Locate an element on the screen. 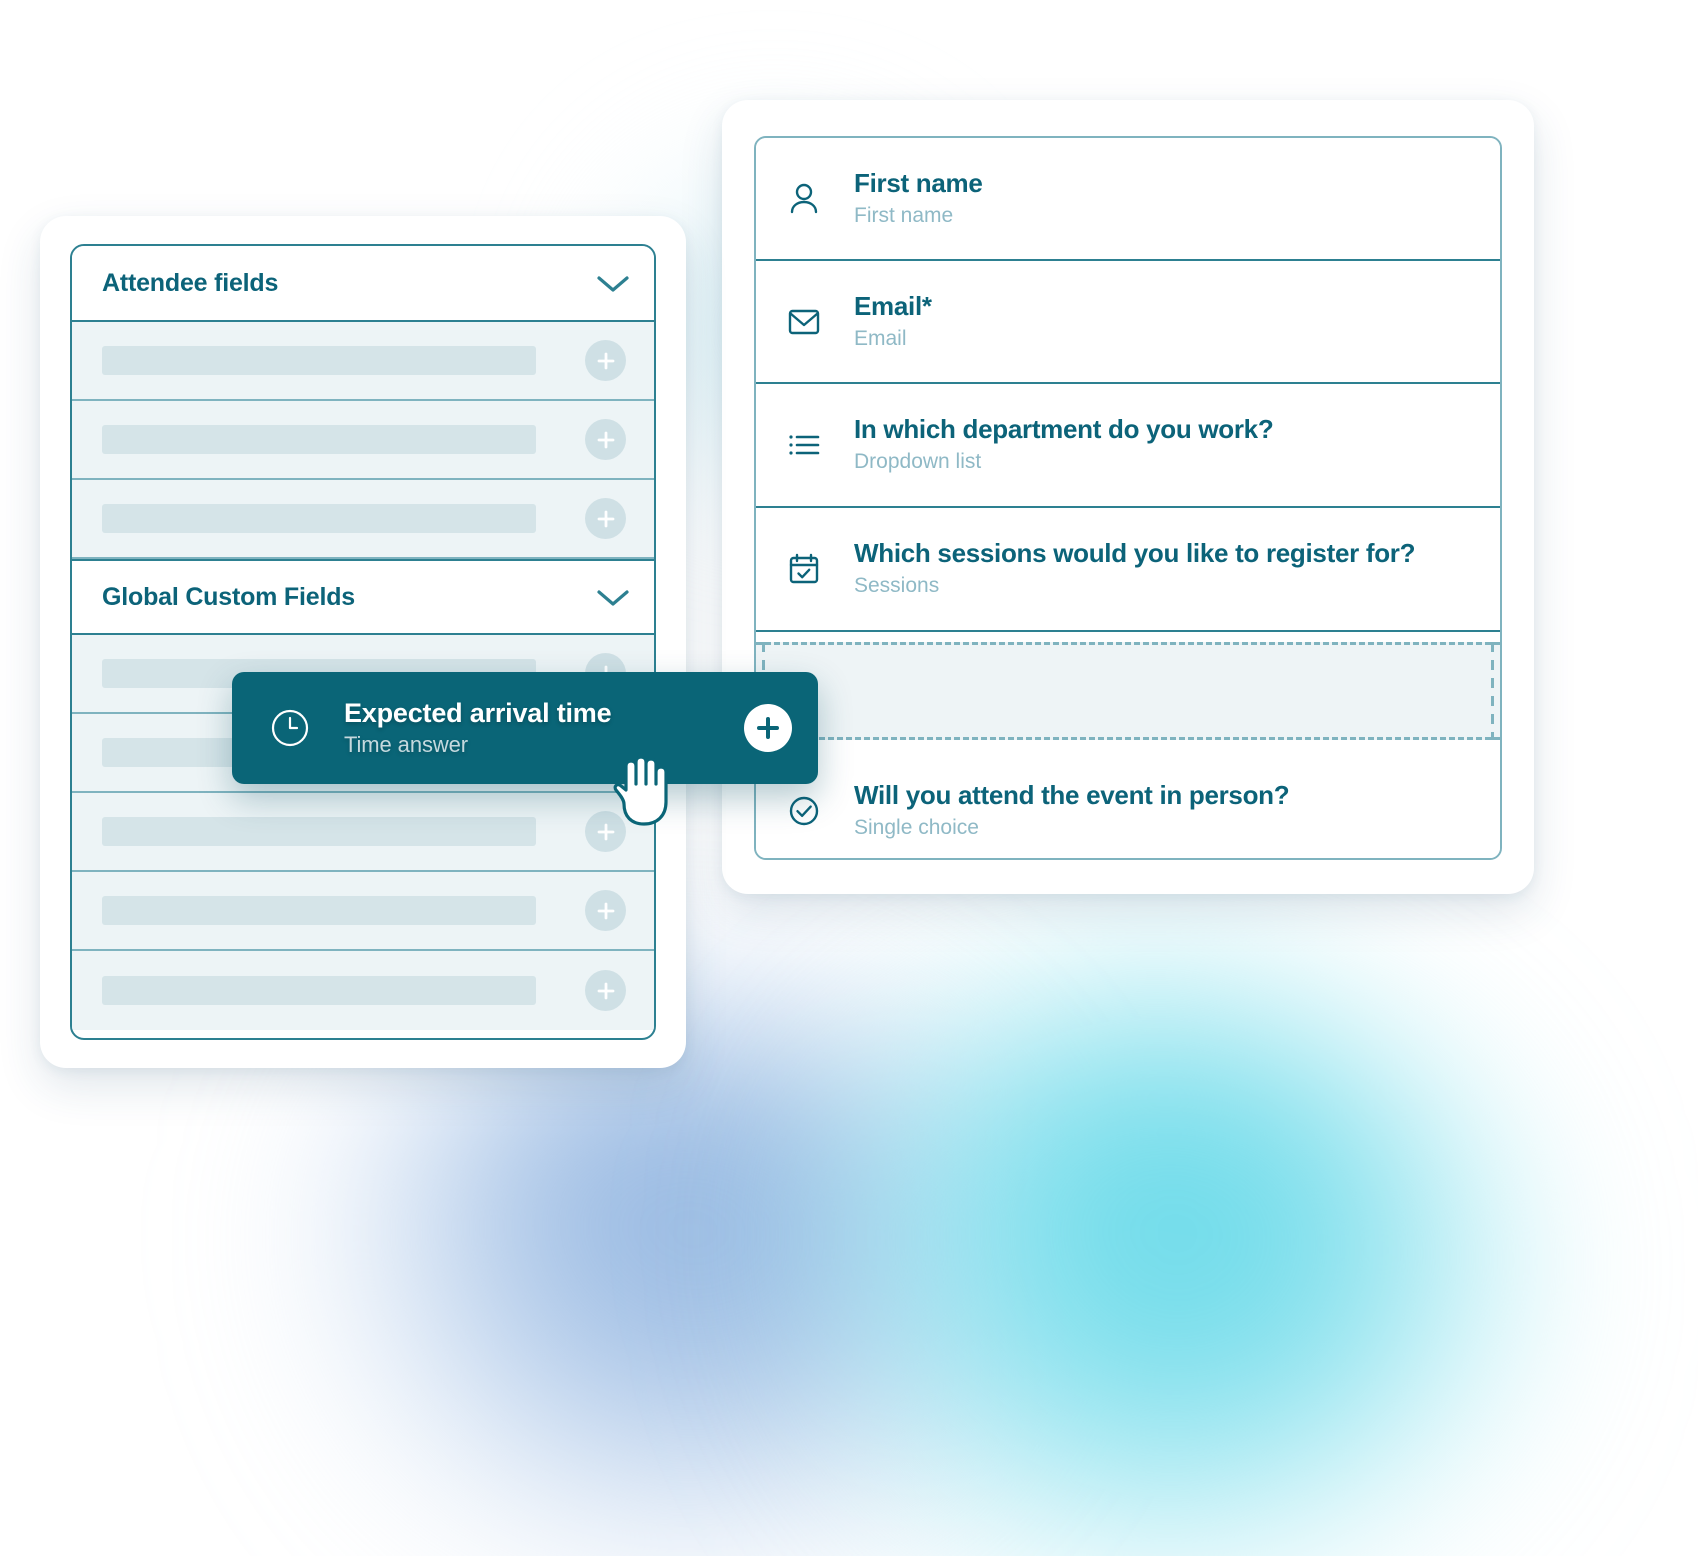 The height and width of the screenshot is (1556, 1698). clock-icon is located at coordinates (290, 728).